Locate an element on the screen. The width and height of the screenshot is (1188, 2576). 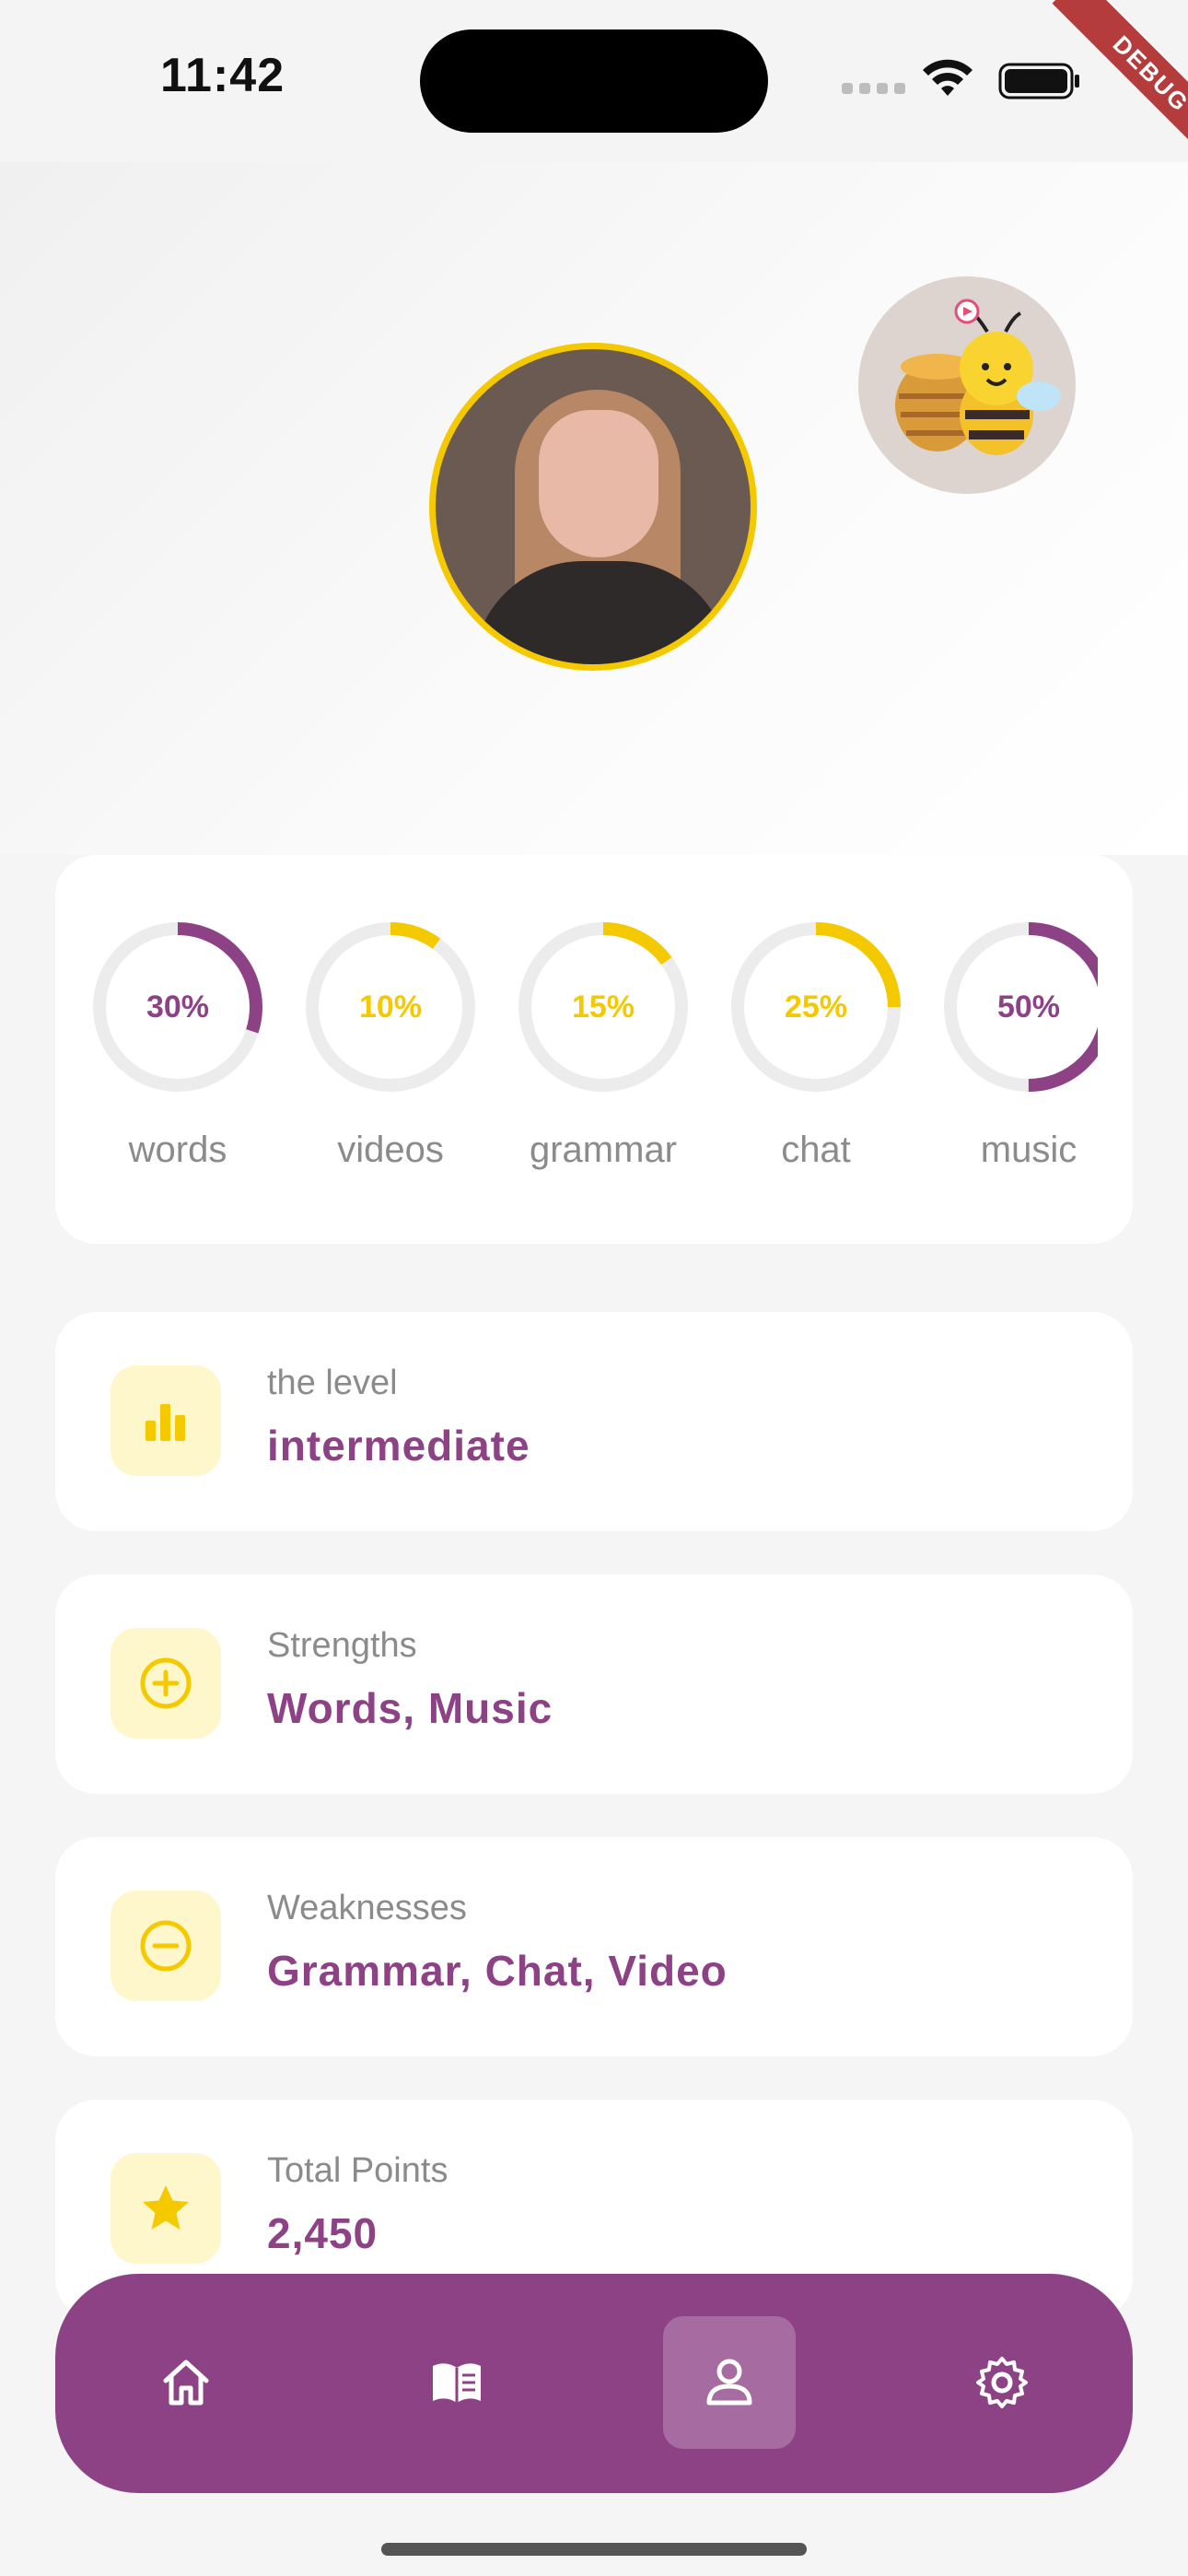
debug-label: DEBUG is located at coordinates (1120, 83).